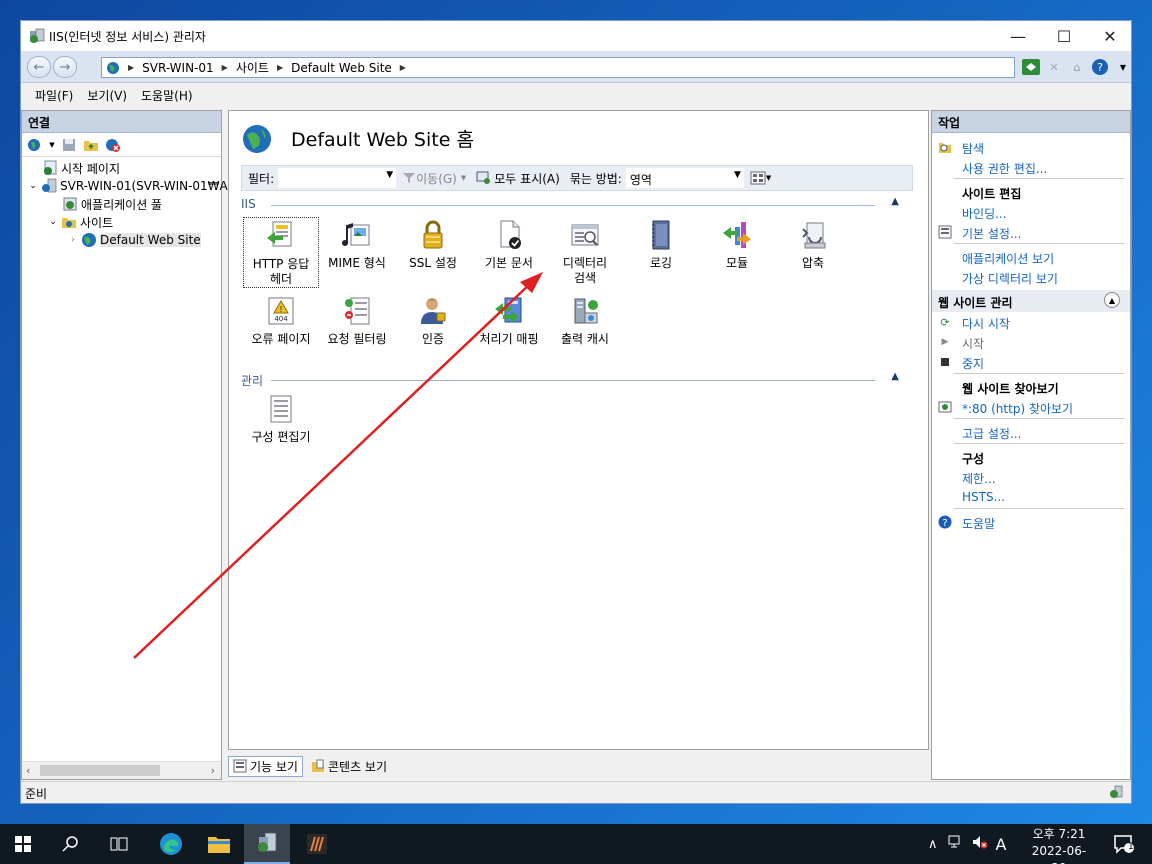 Image resolution: width=1152 pixels, height=864 pixels. What do you see at coordinates (433, 320) in the screenshot?
I see `feature-authentication: 인증` at bounding box center [433, 320].